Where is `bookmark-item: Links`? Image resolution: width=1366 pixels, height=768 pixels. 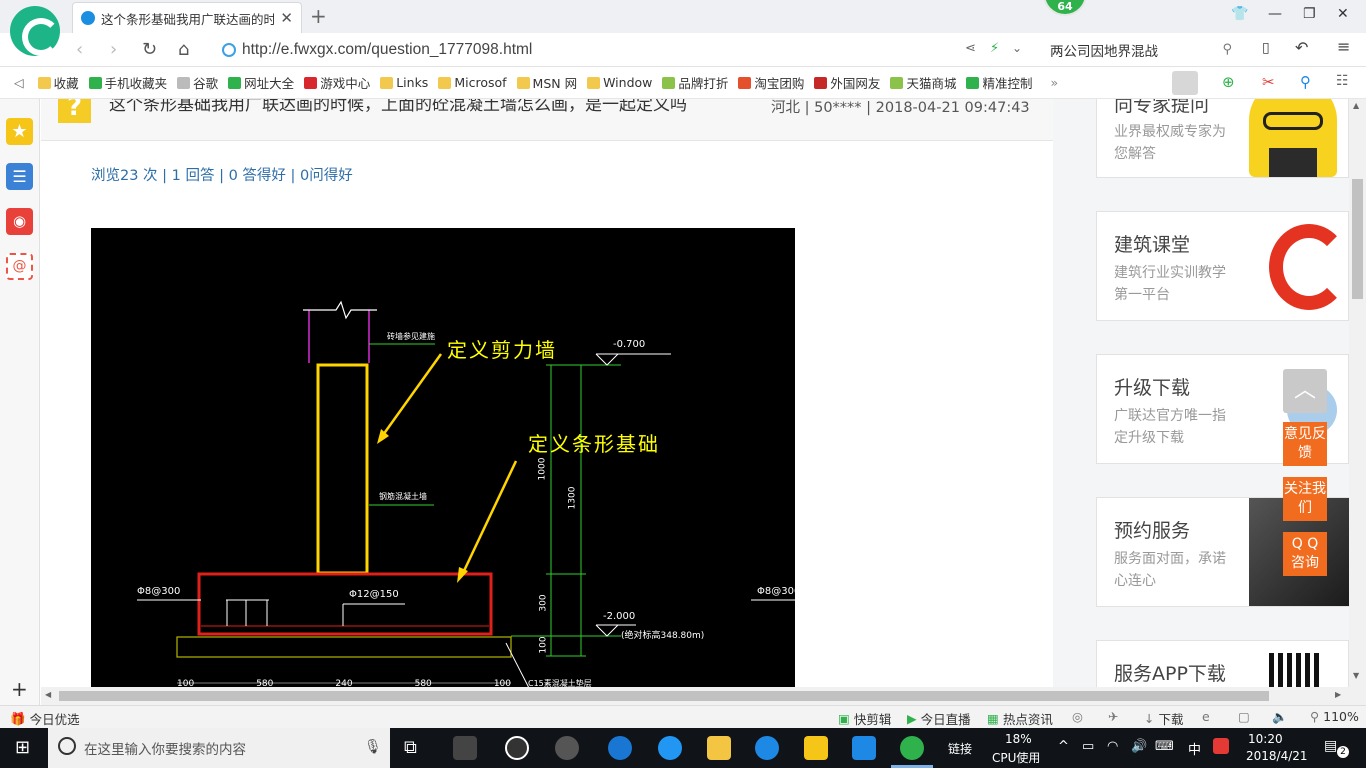 bookmark-item: Links is located at coordinates (404, 82).